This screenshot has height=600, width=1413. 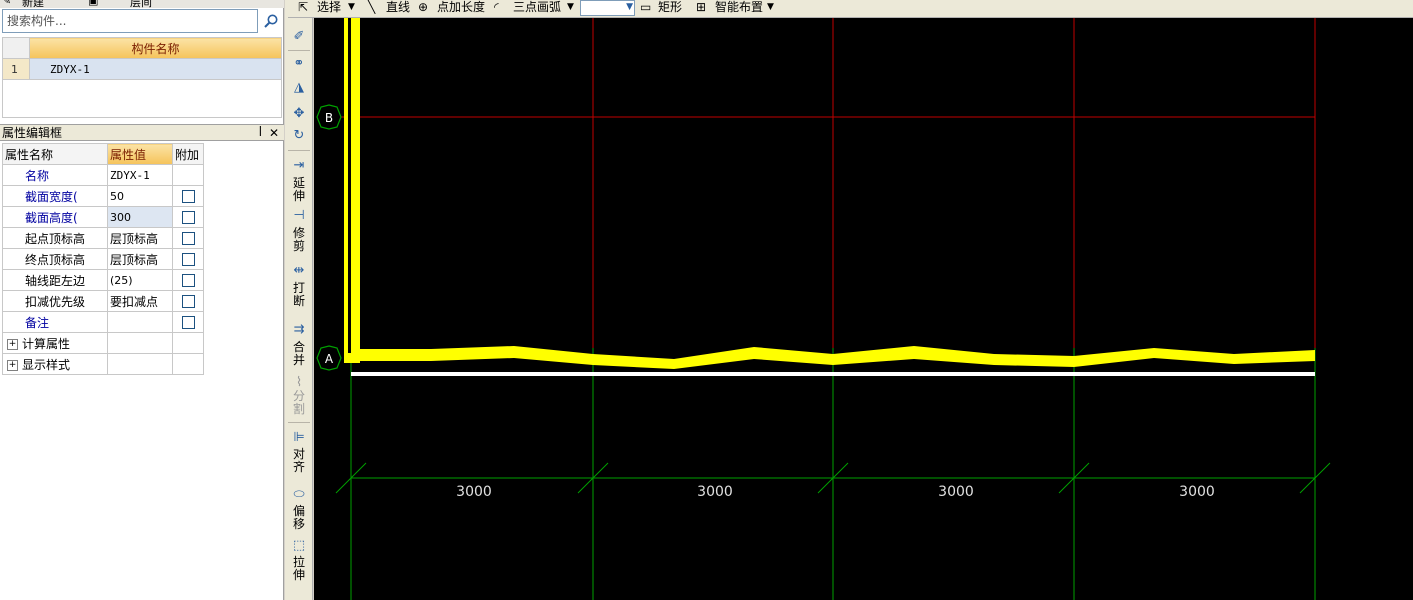 I want to click on align-icon: ⊫, so click(x=299, y=438).